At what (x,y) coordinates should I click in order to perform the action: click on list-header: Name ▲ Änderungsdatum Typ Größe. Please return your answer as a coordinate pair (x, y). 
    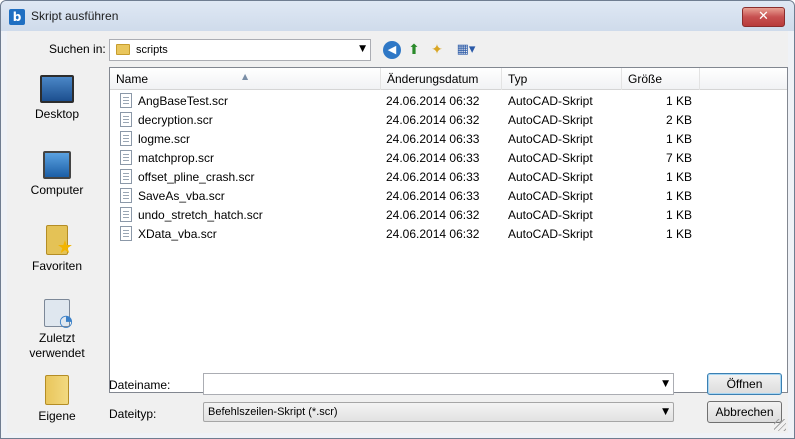
    Looking at the image, I should click on (448, 79).